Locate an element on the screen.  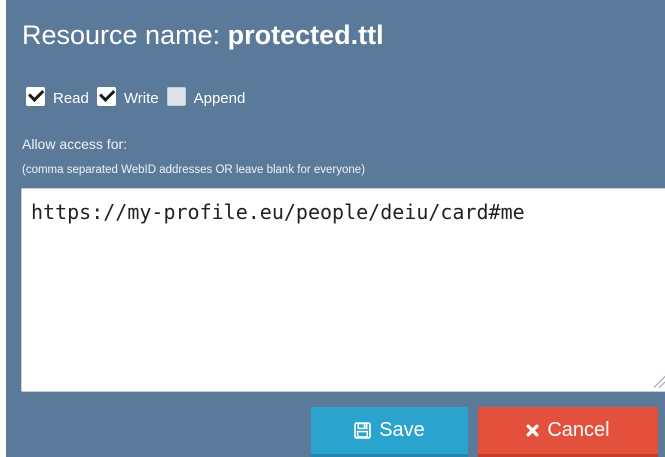
cancel-button: Cancel is located at coordinates (568, 432).